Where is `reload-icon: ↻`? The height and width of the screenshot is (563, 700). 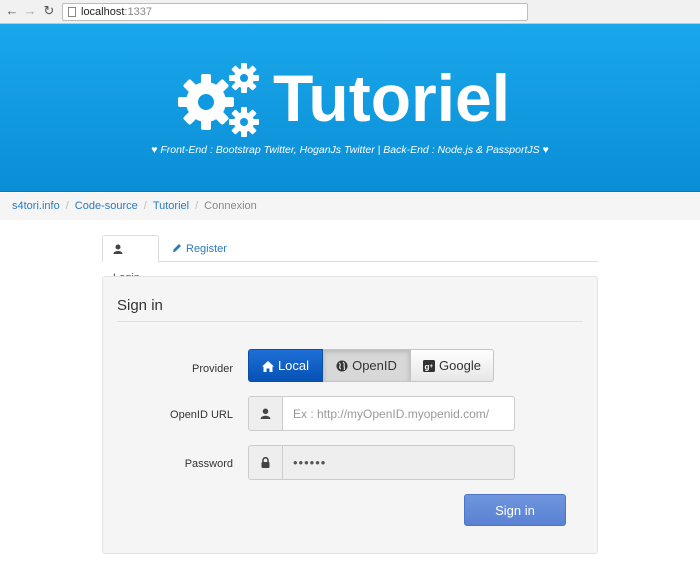
reload-icon: ↻ is located at coordinates (49, 11).